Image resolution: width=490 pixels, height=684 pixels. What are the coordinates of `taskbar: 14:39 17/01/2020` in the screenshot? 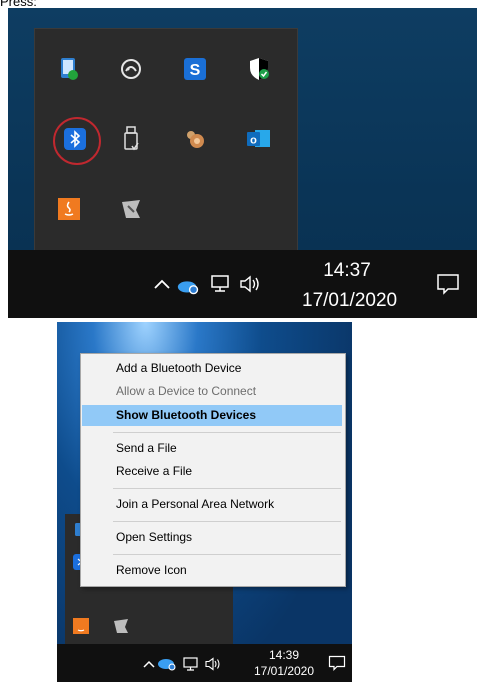 It's located at (204, 663).